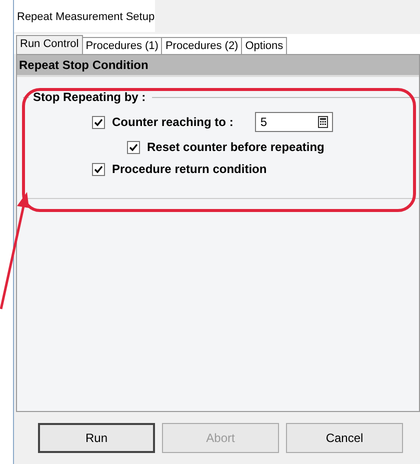 The width and height of the screenshot is (420, 464). What do you see at coordinates (201, 45) in the screenshot?
I see `tab: Procedures (2)` at bounding box center [201, 45].